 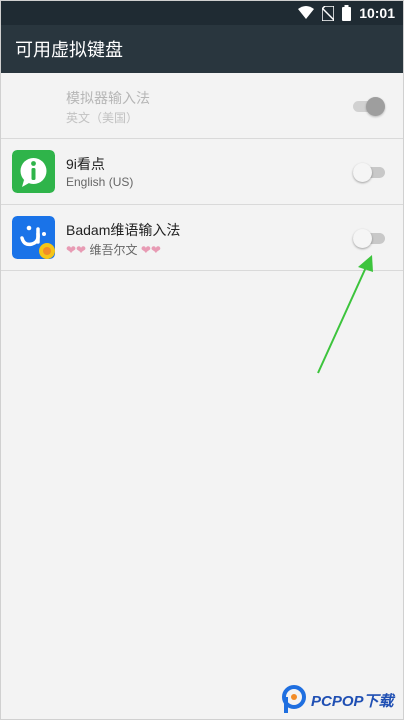 What do you see at coordinates (85, 164) in the screenshot?
I see `keyboard-title: 9i看点` at bounding box center [85, 164].